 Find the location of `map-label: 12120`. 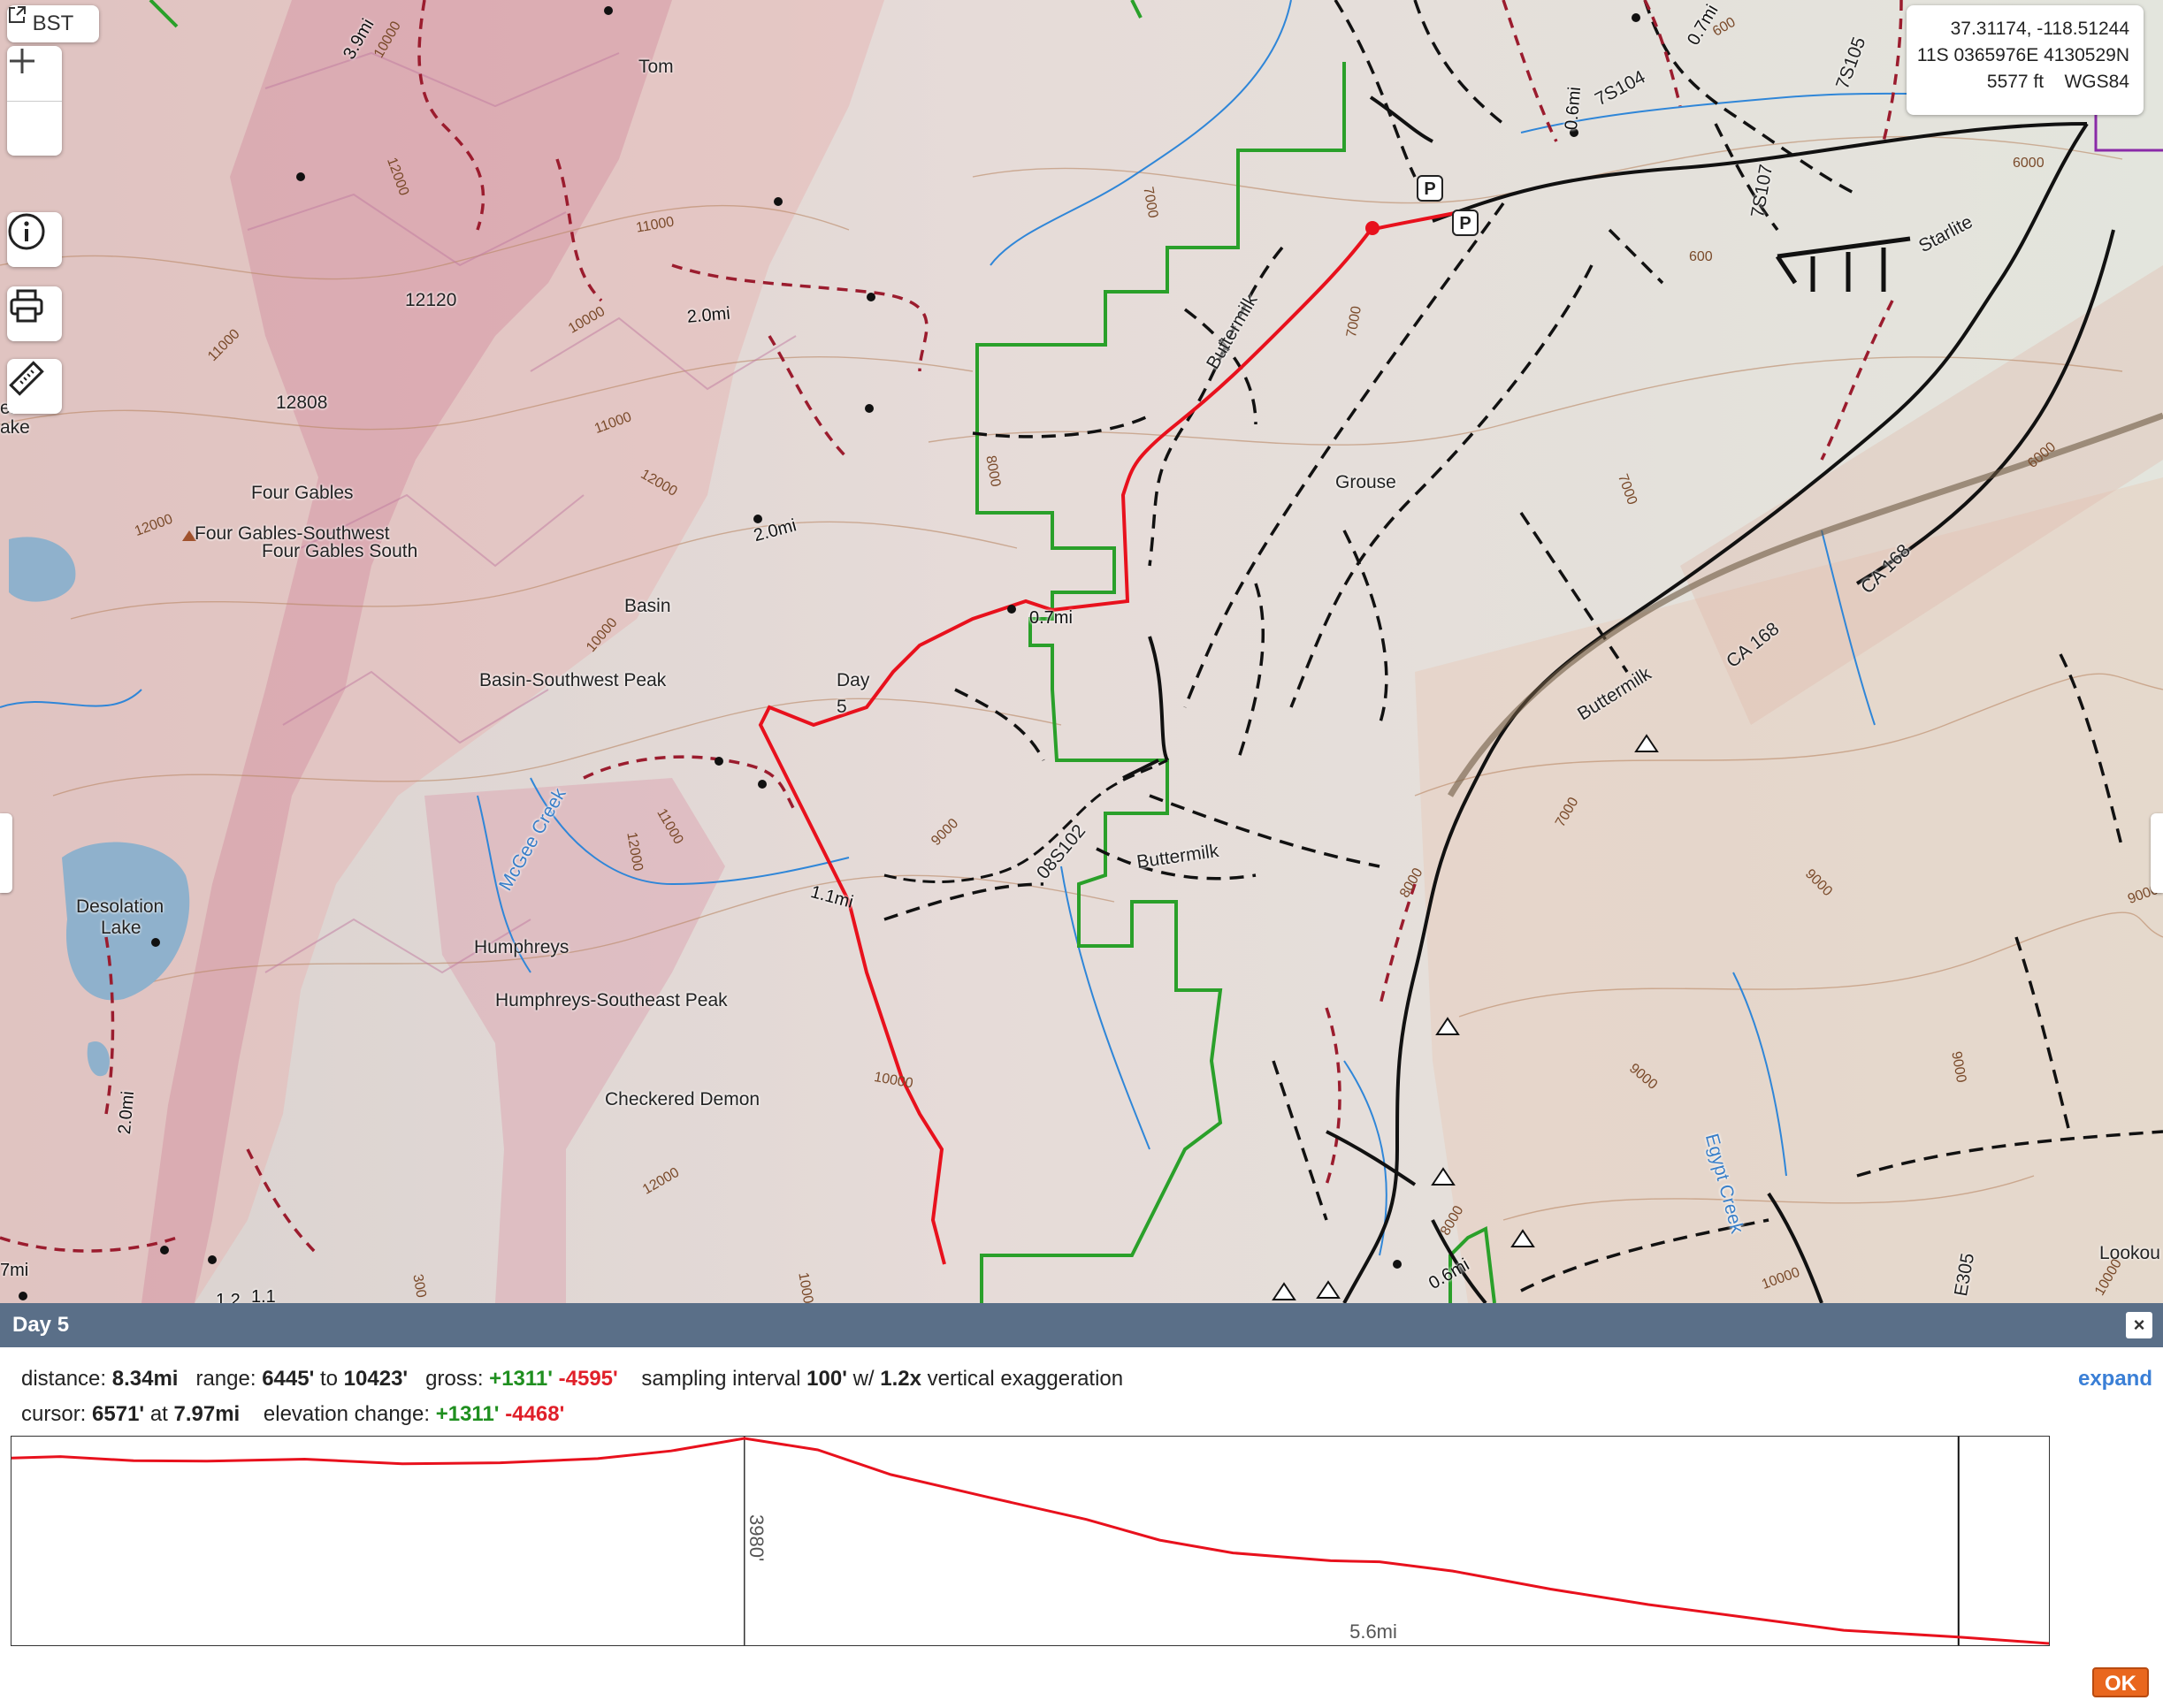

map-label: 12120 is located at coordinates (431, 300).